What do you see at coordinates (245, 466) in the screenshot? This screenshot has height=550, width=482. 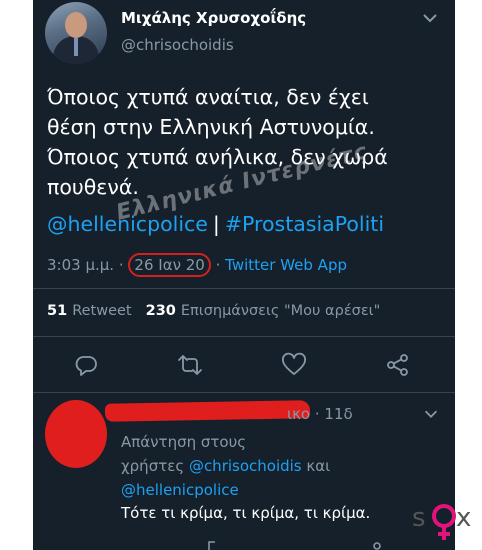 I see `reply-mention: @chrisochoidis` at bounding box center [245, 466].